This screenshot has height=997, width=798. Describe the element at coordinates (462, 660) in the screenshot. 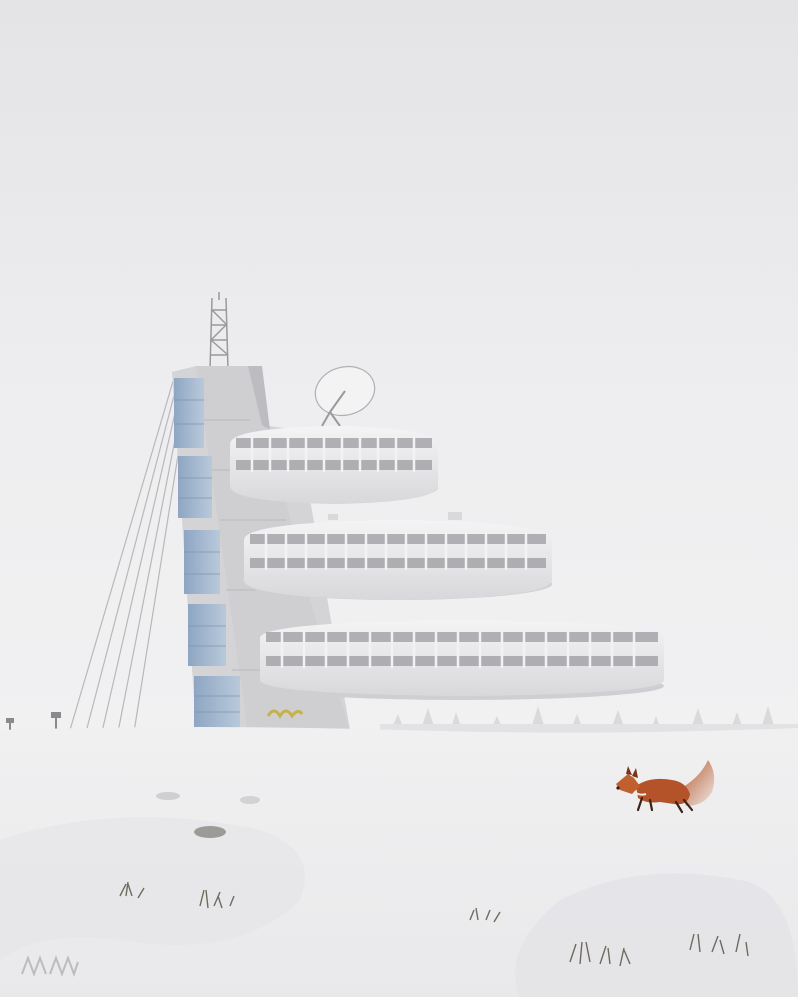

I see `lower-disc-floor` at that location.